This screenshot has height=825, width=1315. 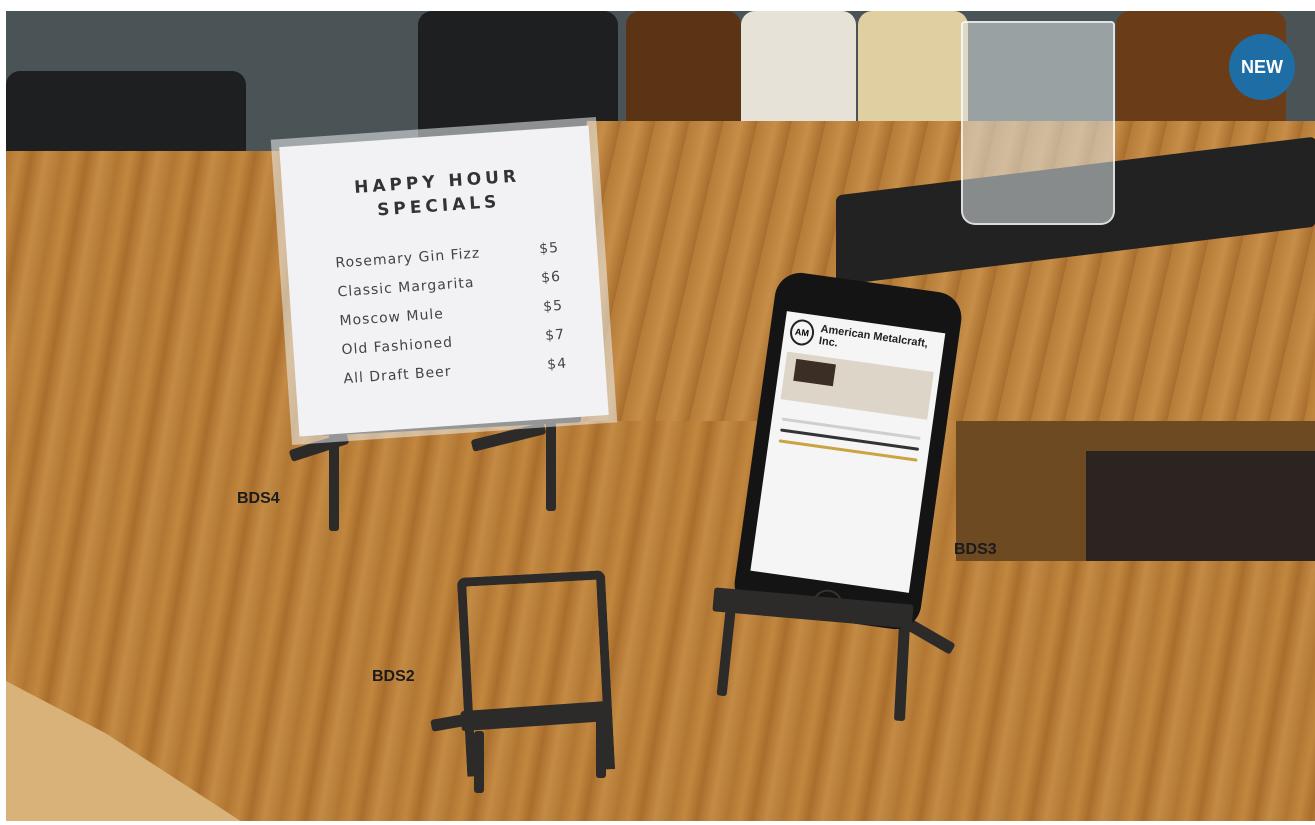 I want to click on label-bds3: BDS3, so click(x=975, y=549).